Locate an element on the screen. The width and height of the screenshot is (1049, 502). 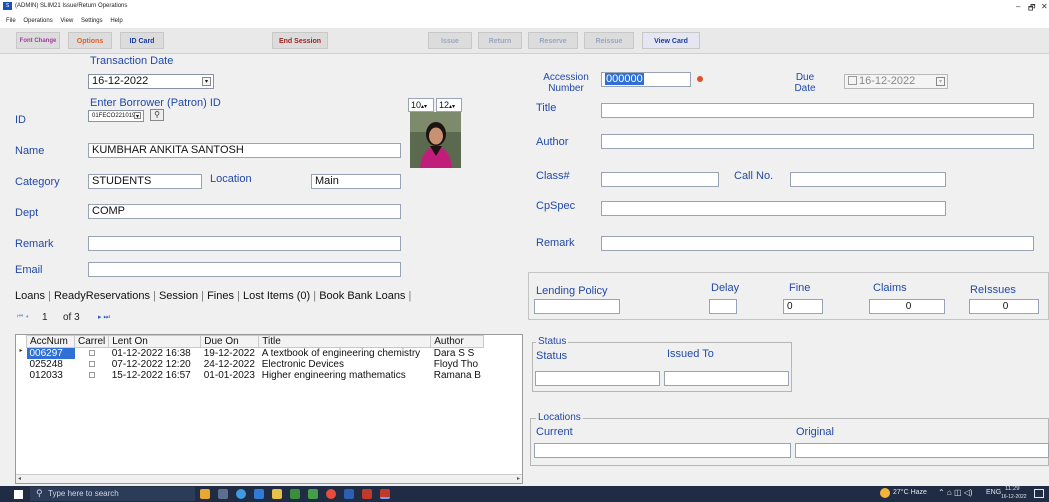
status-field is located at coordinates (597, 378).